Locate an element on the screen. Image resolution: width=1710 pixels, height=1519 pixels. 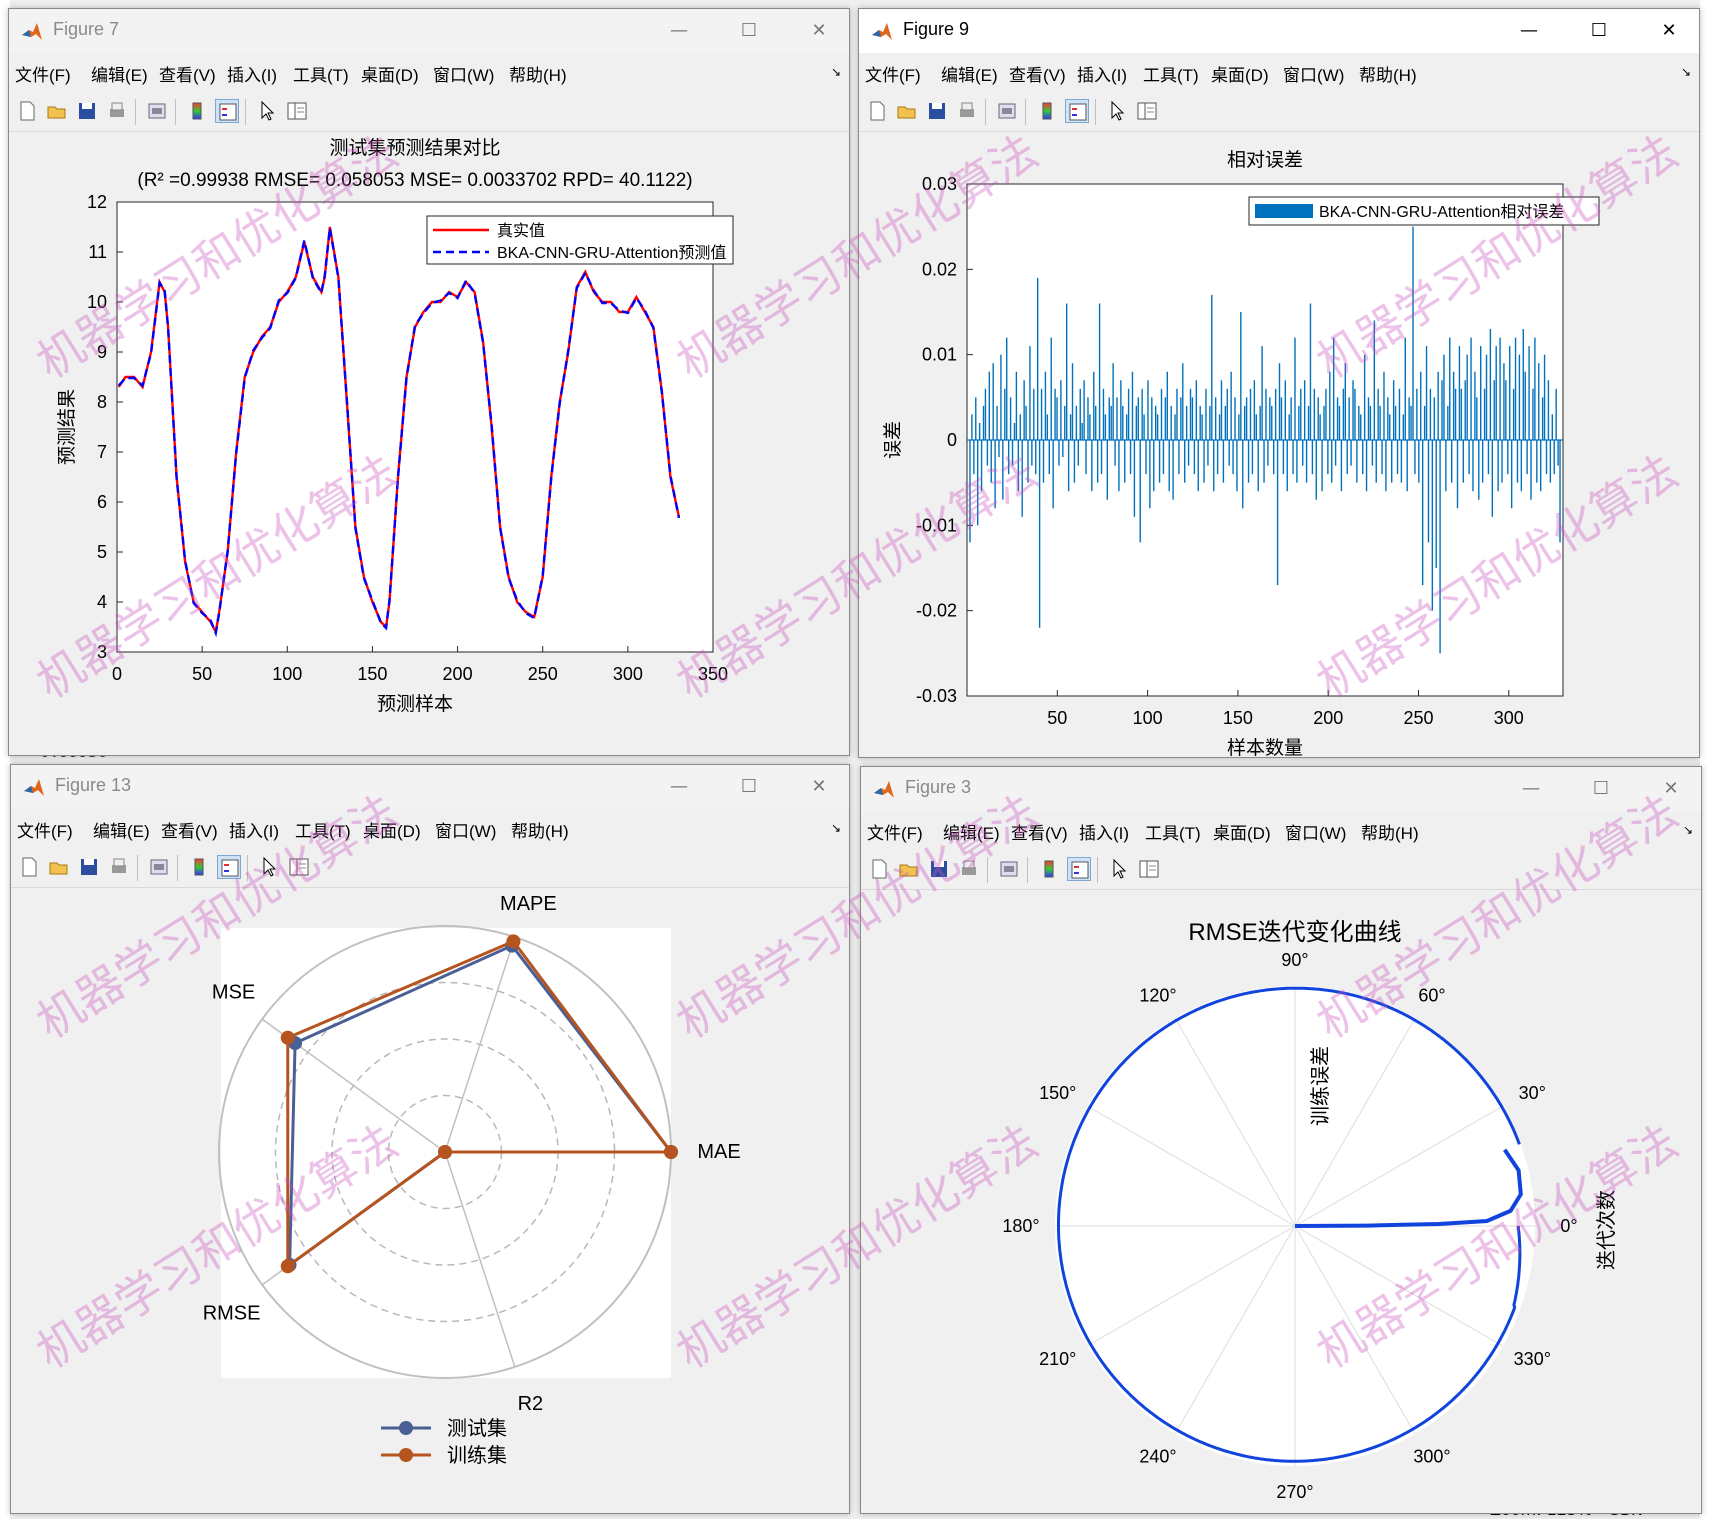
x-tick-label: 150 is located at coordinates (1238, 718).